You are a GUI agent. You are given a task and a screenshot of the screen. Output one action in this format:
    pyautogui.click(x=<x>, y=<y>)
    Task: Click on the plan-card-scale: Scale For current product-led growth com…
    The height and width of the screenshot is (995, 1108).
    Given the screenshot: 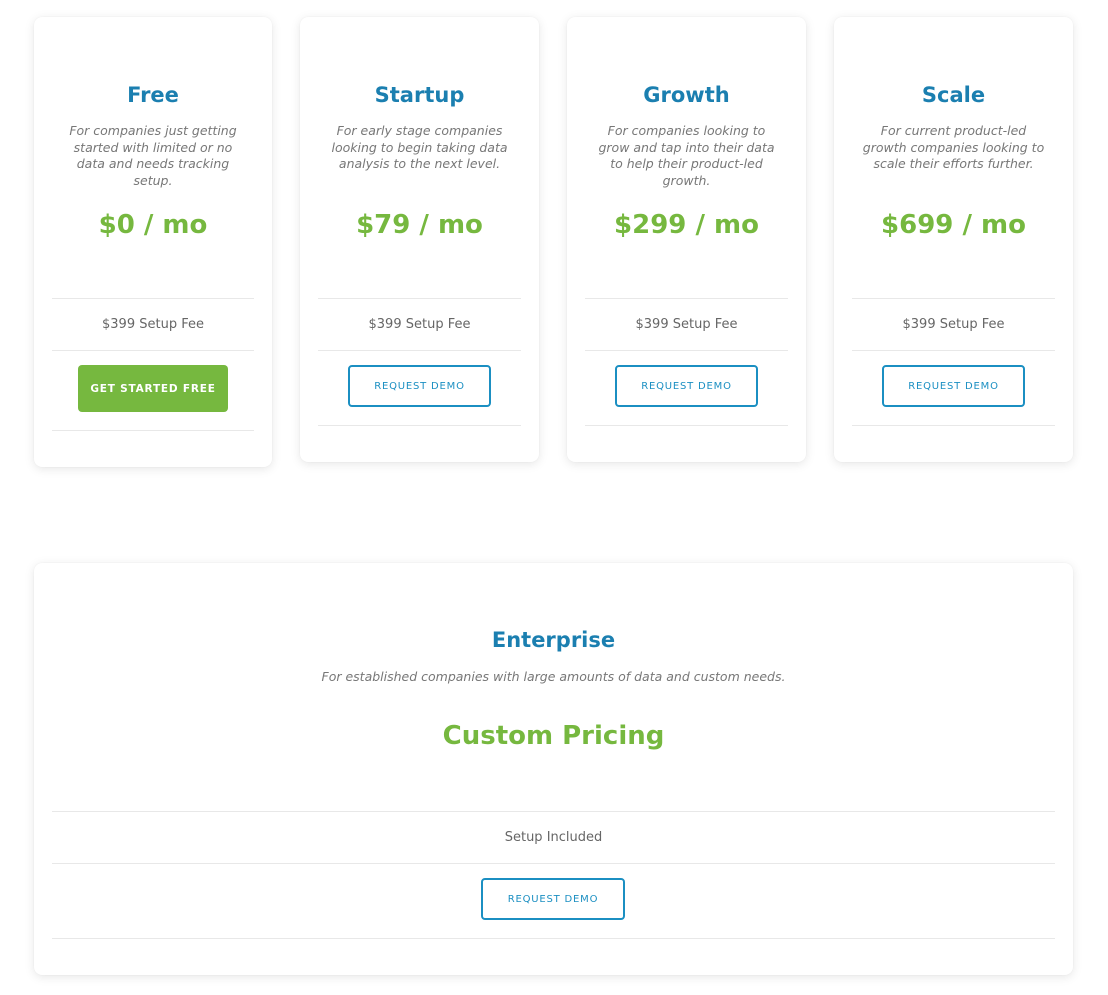 What is the action you would take?
    pyautogui.click(x=953, y=239)
    